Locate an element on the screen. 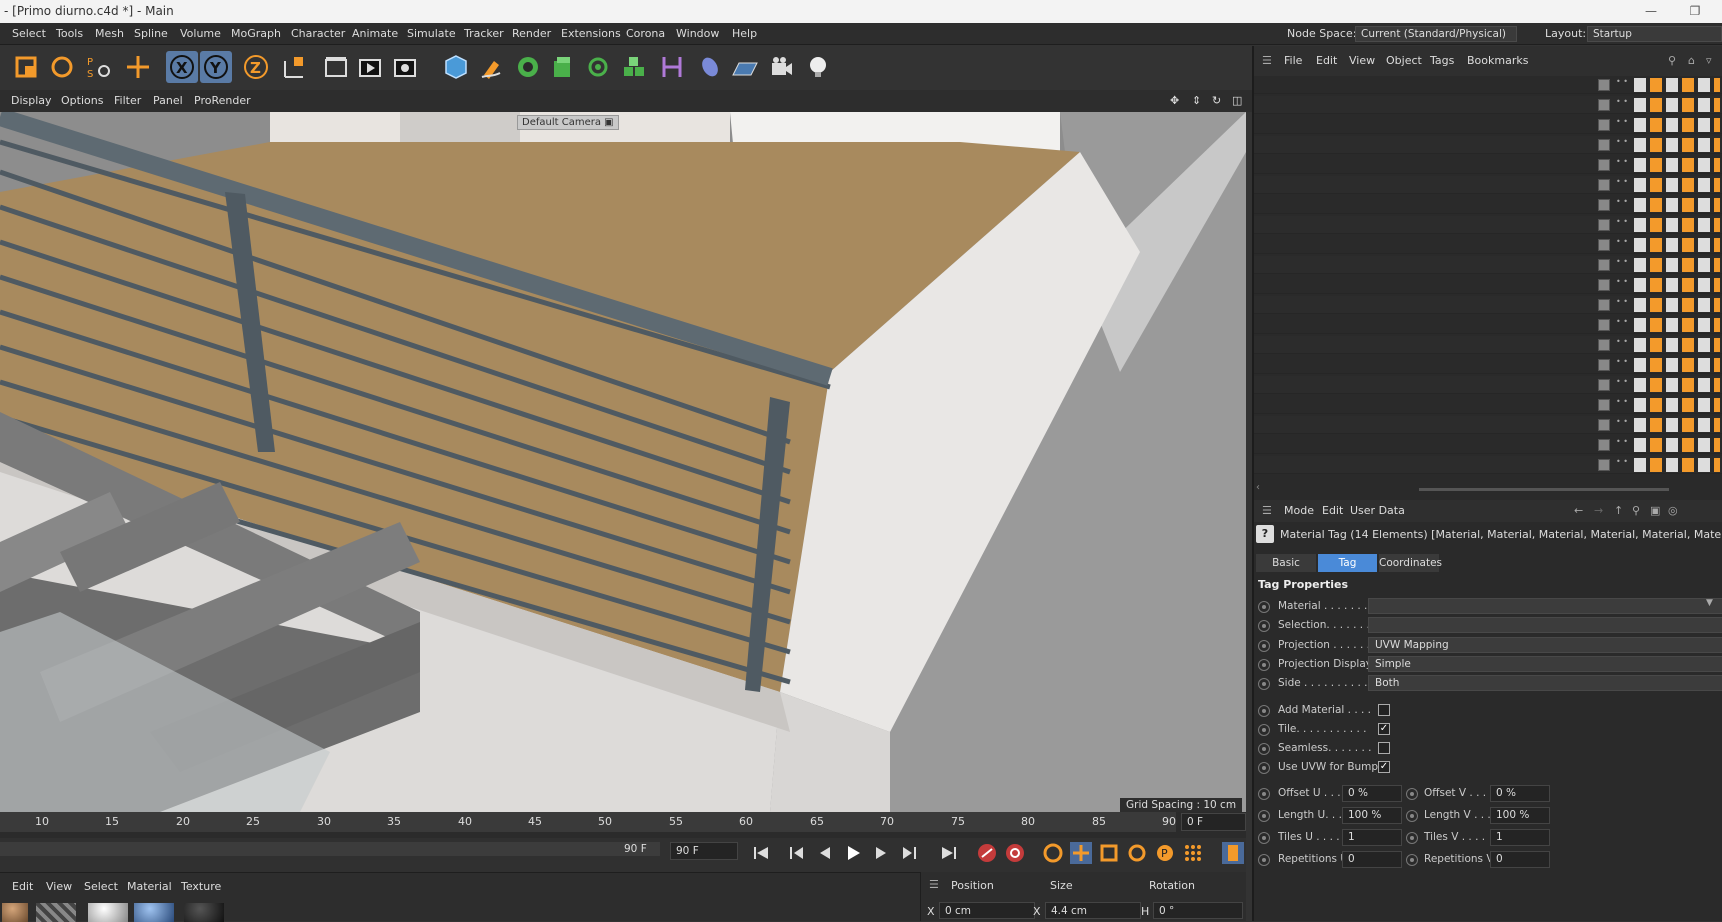 The width and height of the screenshot is (1722, 922). offset-u-field: 0 % is located at coordinates (1372, 793).